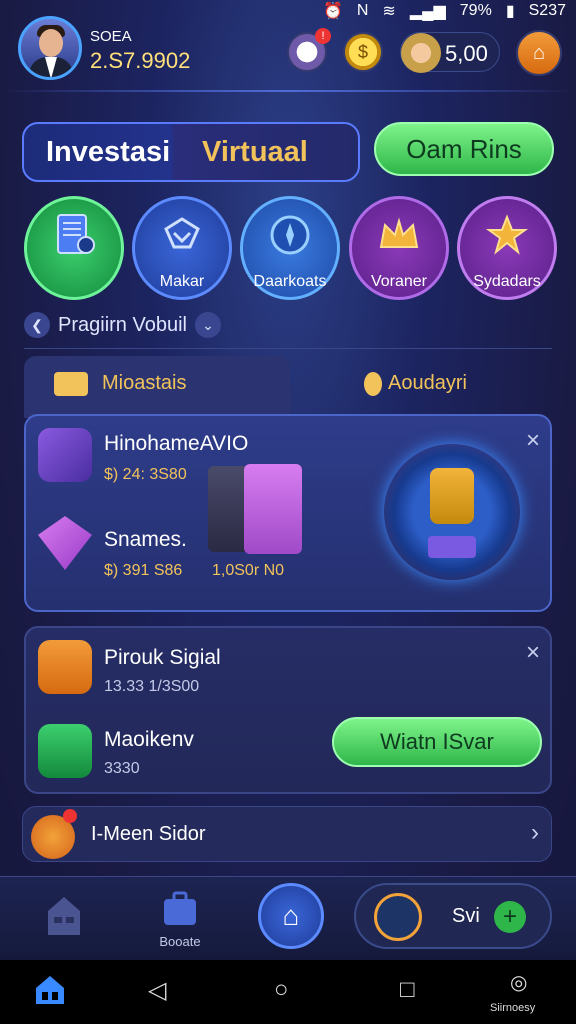 Image resolution: width=576 pixels, height=1024 pixels. What do you see at coordinates (281, 990) in the screenshot?
I see `home-circle-icon: ○` at bounding box center [281, 990].